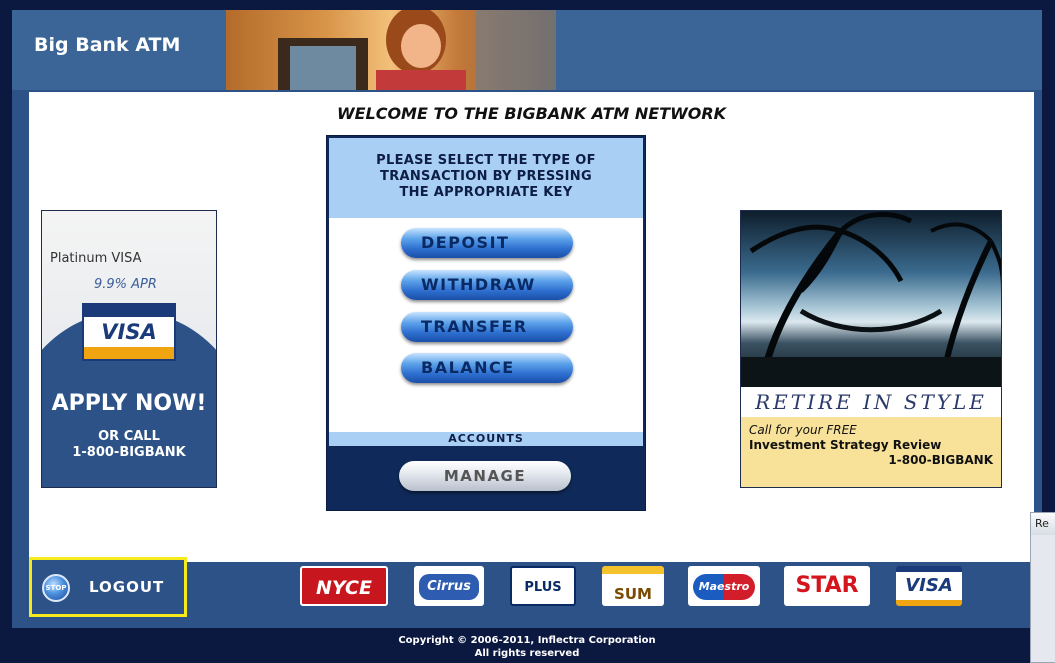 Image resolution: width=1055 pixels, height=663 pixels. I want to click on overlapping-window: Re, so click(1042, 587).